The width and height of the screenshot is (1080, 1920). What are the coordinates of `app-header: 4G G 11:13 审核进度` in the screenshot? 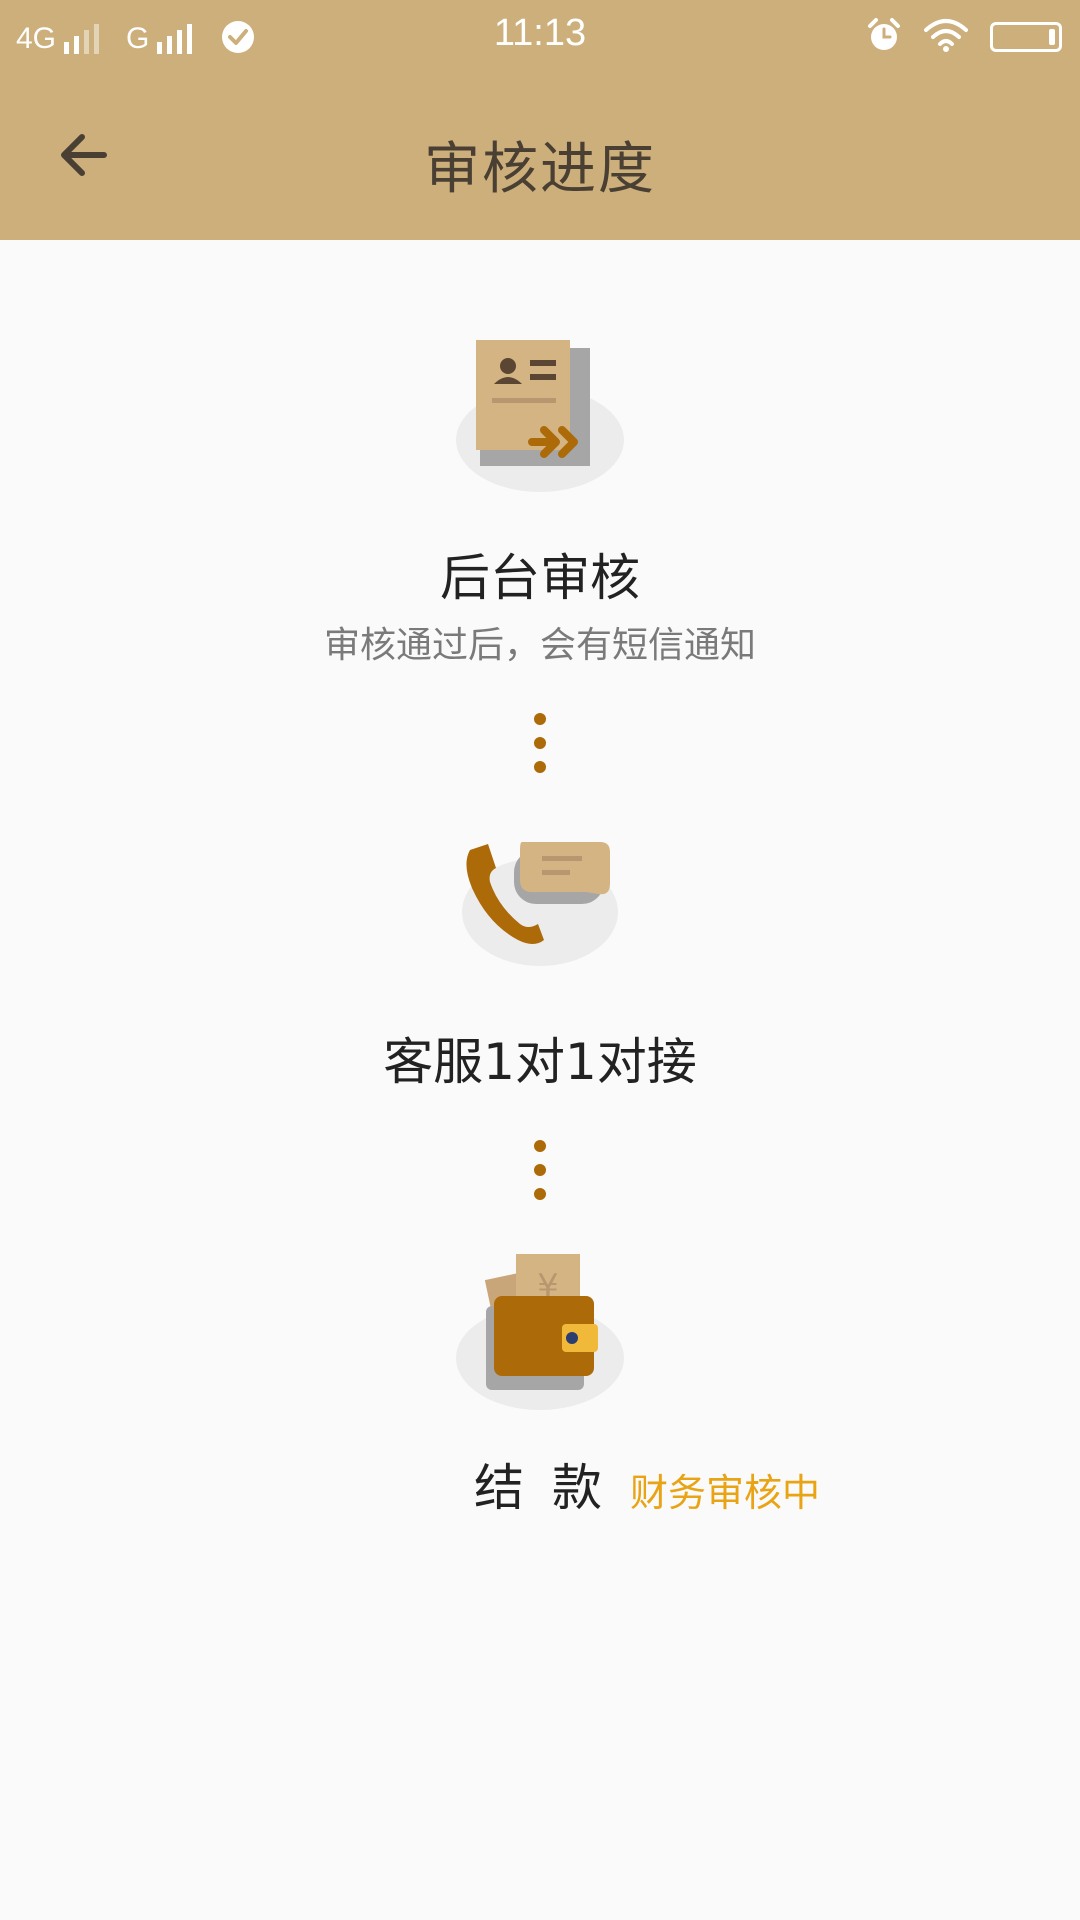 It's located at (540, 120).